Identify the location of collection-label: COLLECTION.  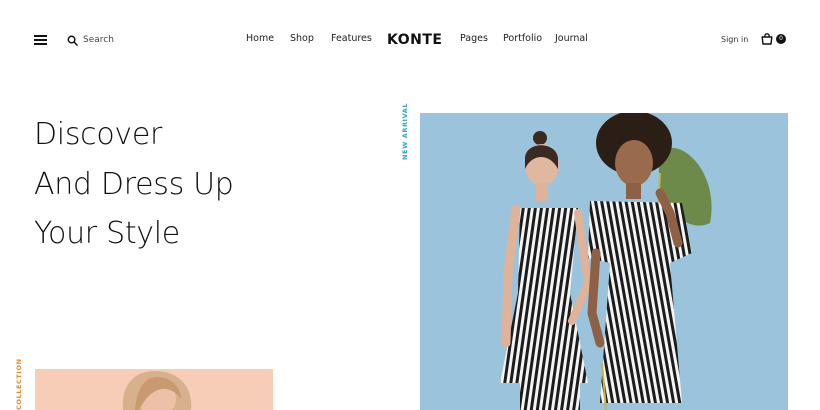
(19, 384).